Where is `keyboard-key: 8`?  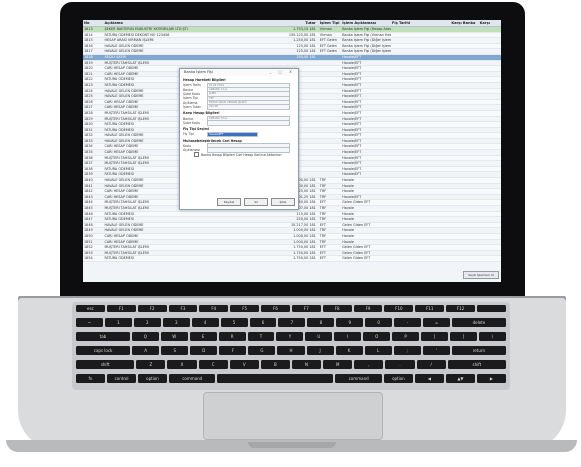
keyboard-key: 8 is located at coordinates (321, 322).